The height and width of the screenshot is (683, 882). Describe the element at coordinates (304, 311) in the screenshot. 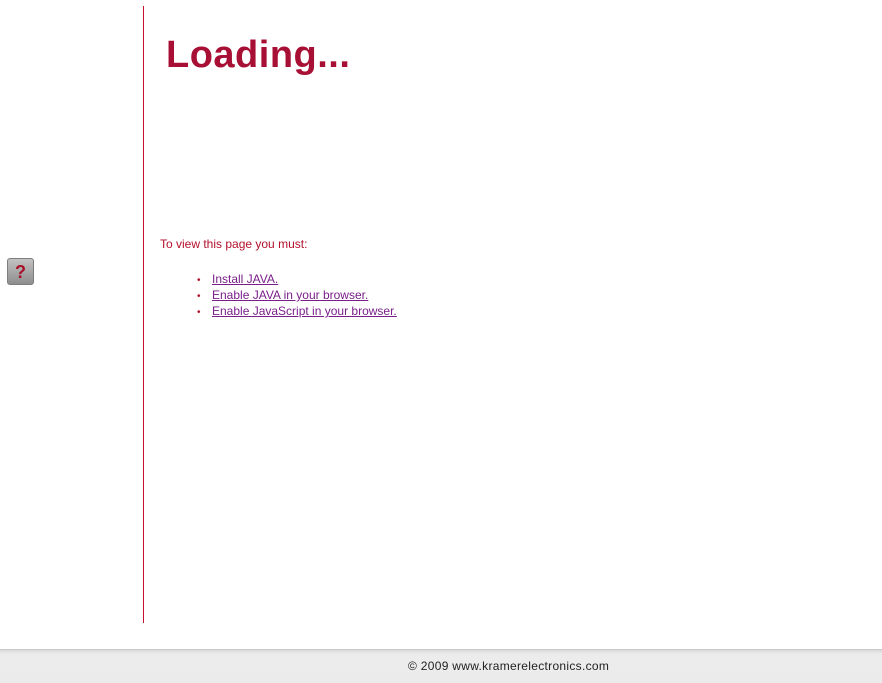

I see `enable-javascript-link: Enable JavaScript in your browser.` at that location.